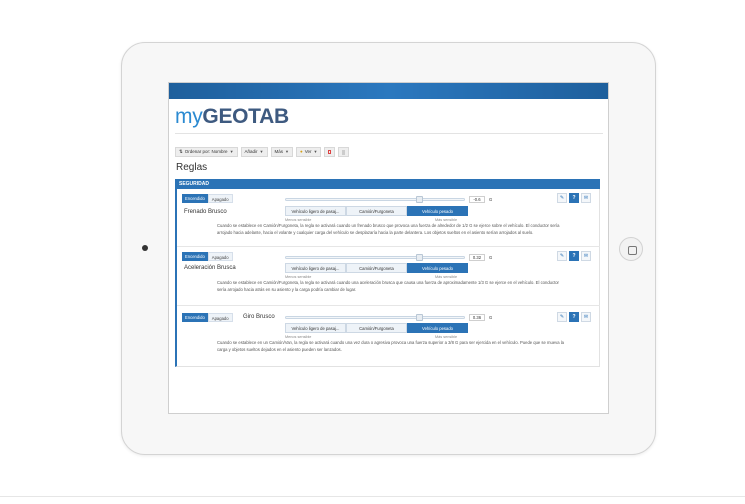  What do you see at coordinates (372, 496) in the screenshot?
I see `page-divider` at bounding box center [372, 496].